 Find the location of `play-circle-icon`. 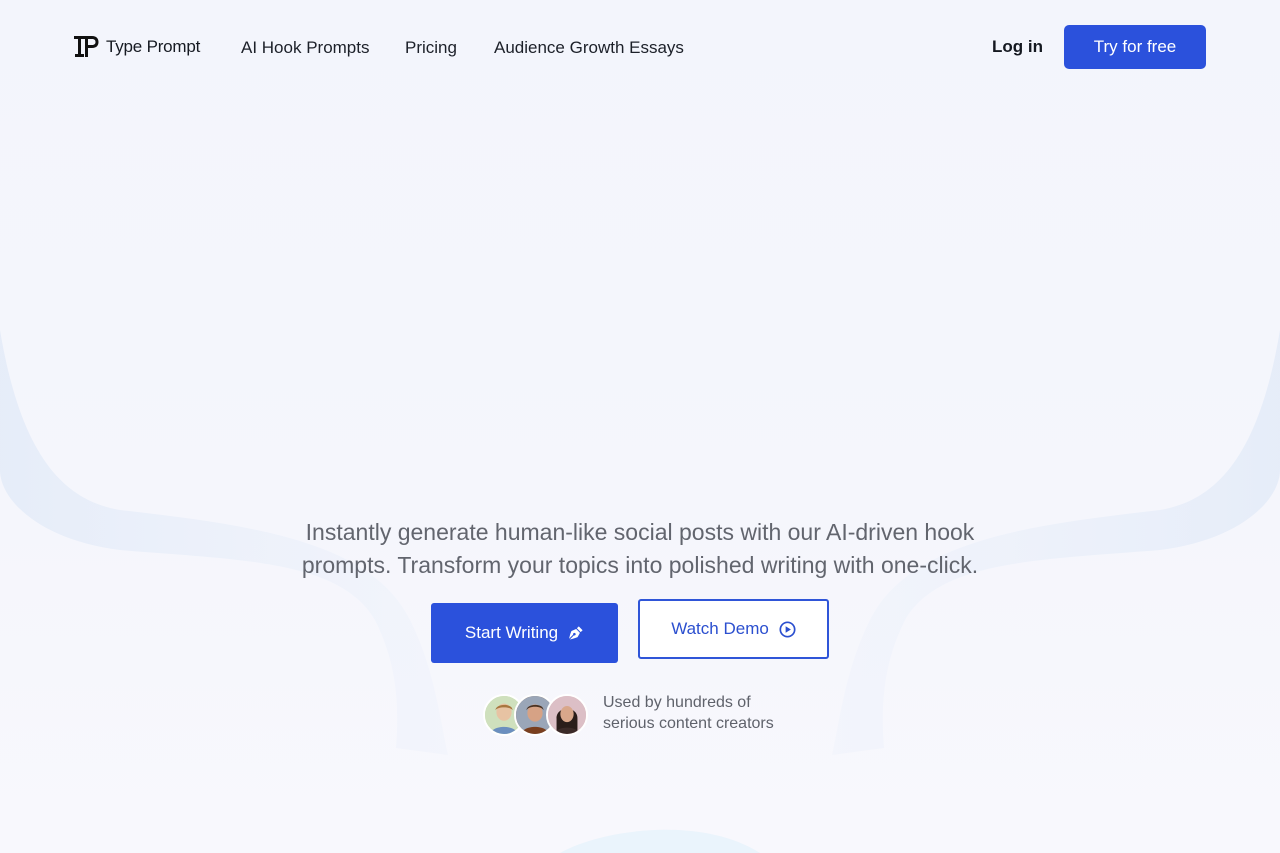

play-circle-icon is located at coordinates (787, 629).